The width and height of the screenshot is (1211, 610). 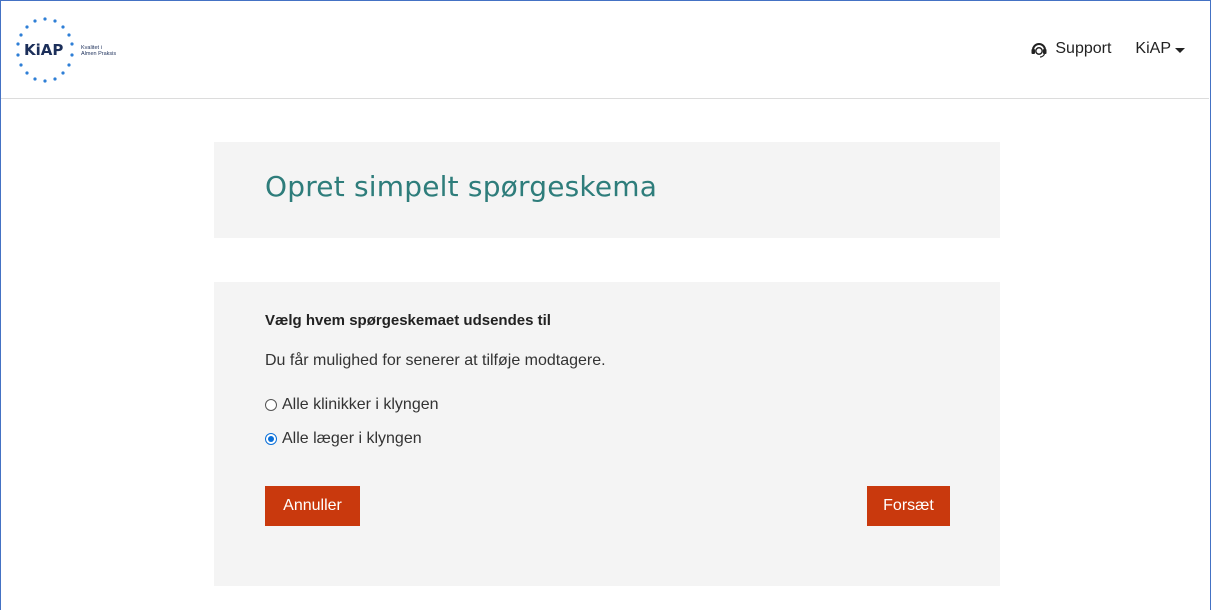 I want to click on radio-option-all-clinics: Alle klinikker i klyngen, so click(x=352, y=405).